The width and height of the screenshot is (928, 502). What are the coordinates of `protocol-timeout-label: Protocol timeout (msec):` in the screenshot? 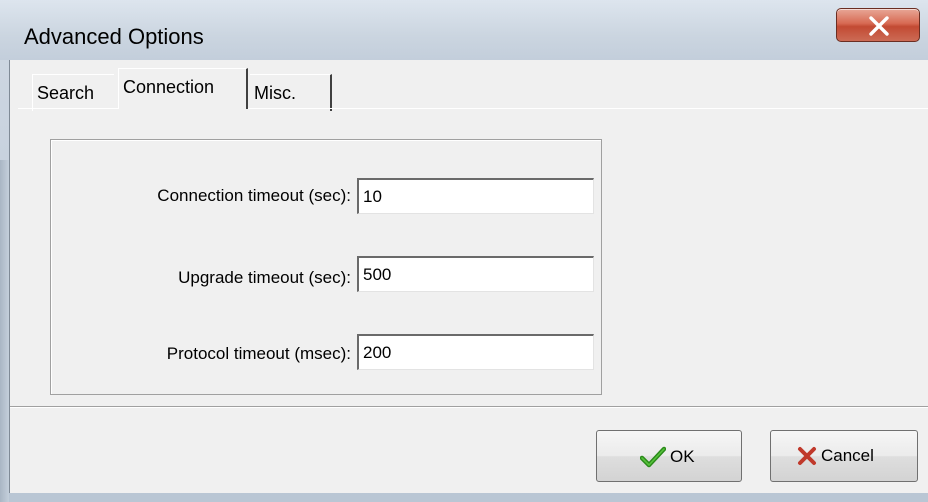 It's located at (258, 353).